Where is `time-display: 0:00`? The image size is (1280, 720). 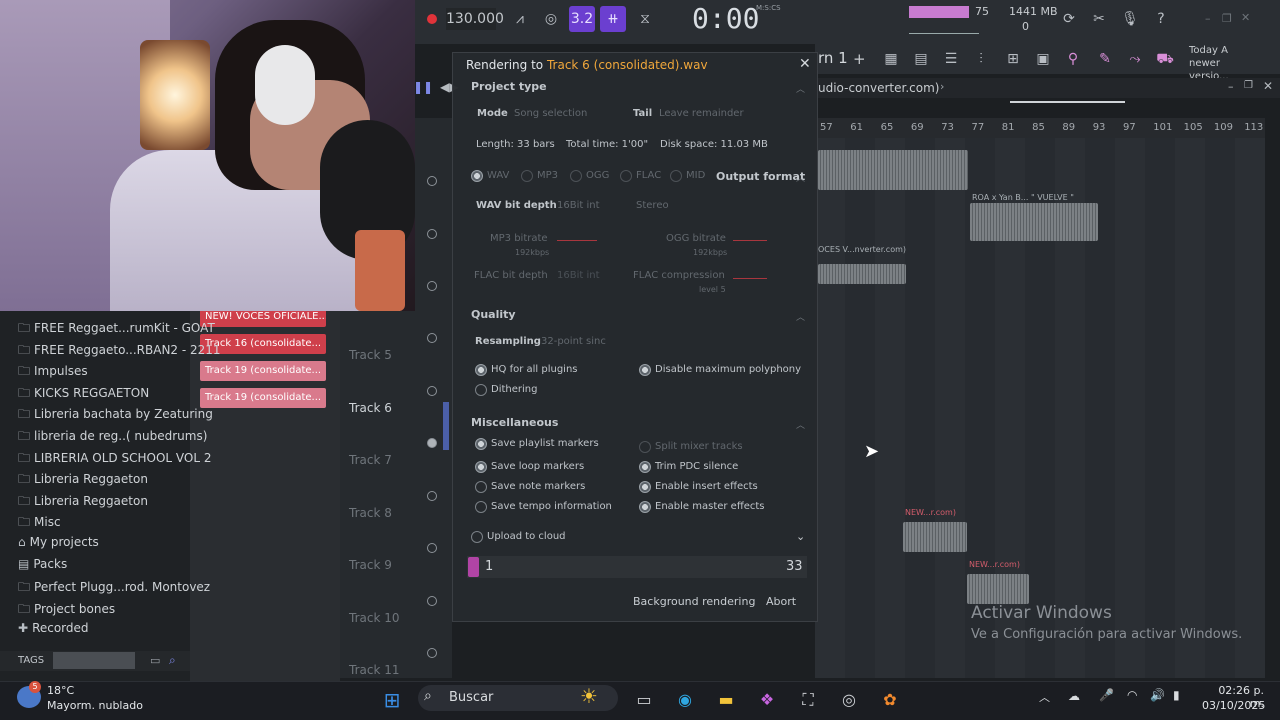 time-display: 0:00 is located at coordinates (725, 18).